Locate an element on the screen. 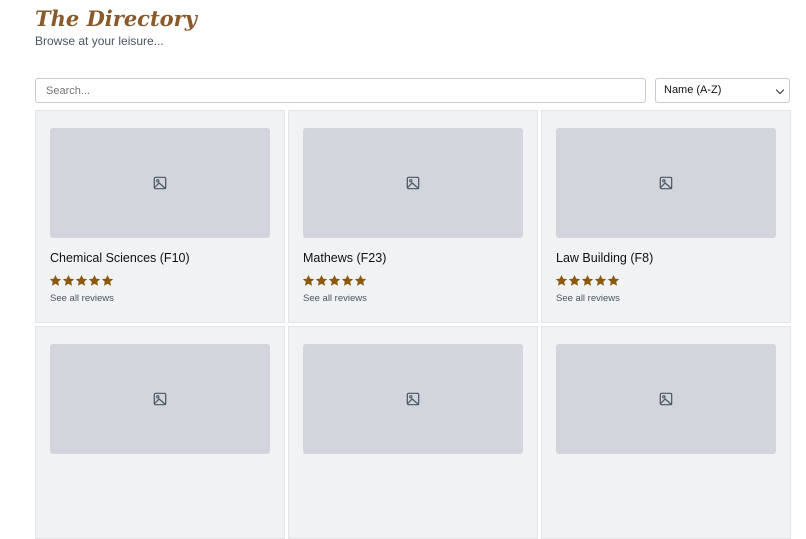  sort-select: Name (A-Z) is located at coordinates (722, 90).